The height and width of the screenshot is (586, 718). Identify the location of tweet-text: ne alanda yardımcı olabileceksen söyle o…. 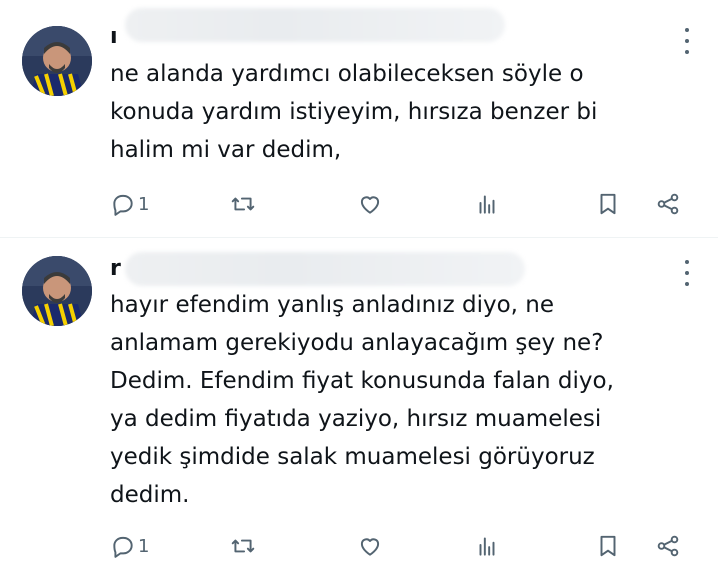
(354, 112).